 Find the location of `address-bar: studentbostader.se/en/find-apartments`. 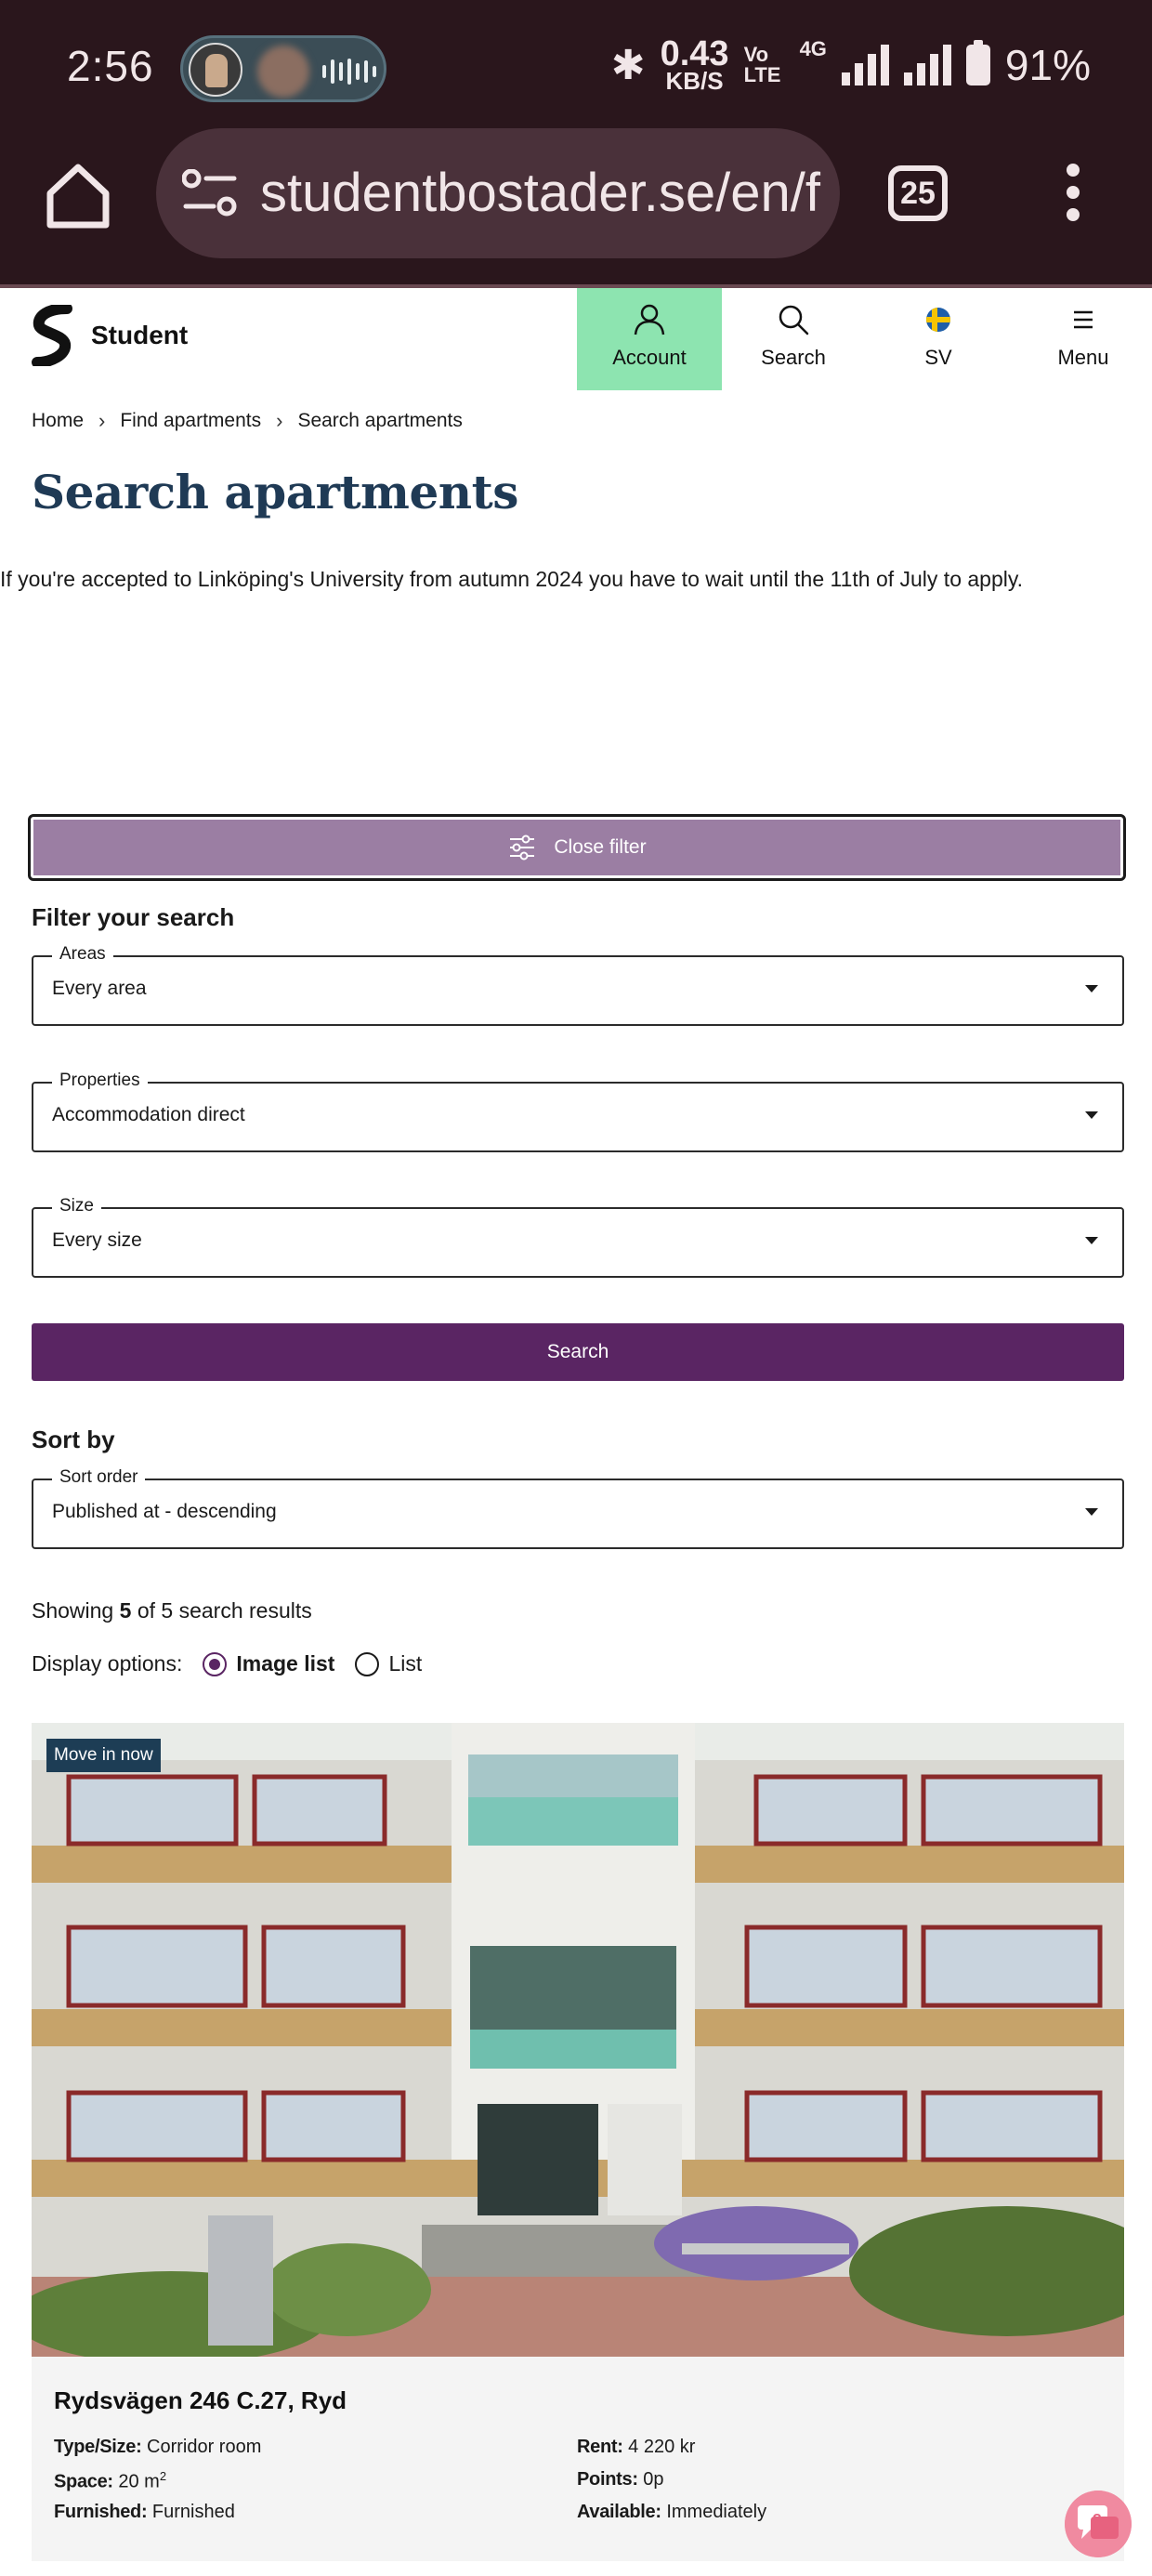

address-bar: studentbostader.se/en/find-apartments is located at coordinates (498, 193).